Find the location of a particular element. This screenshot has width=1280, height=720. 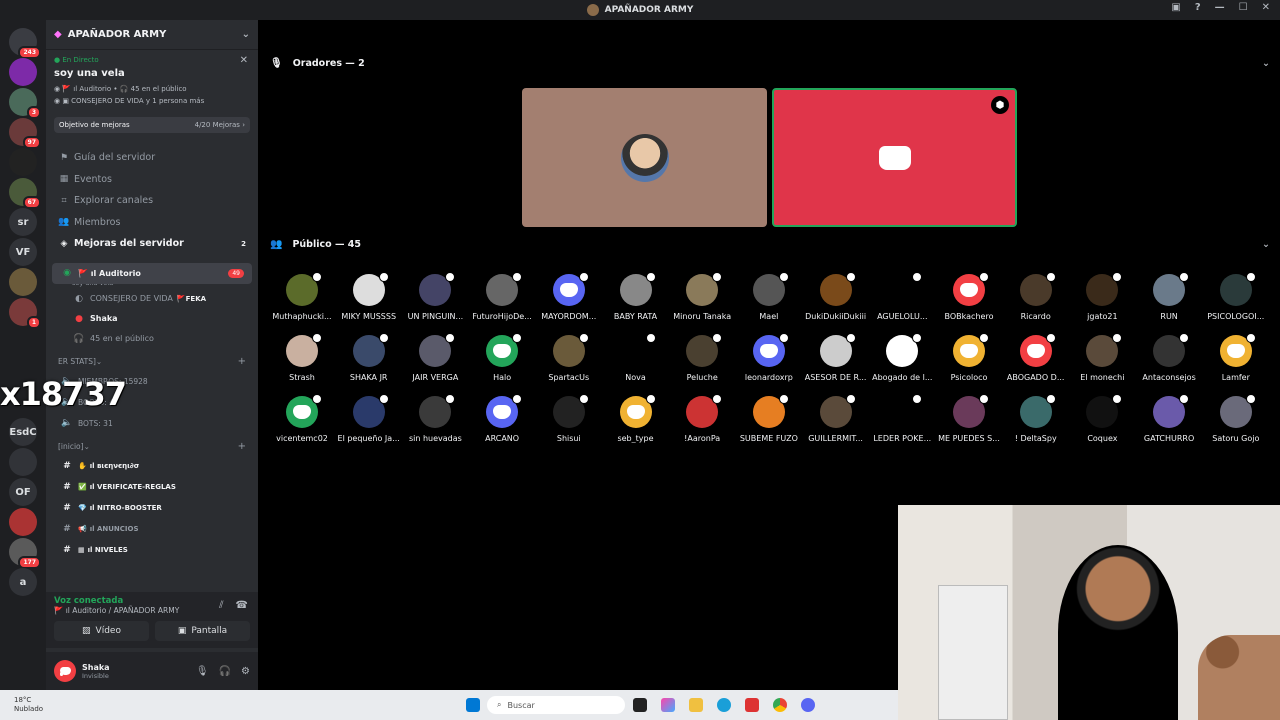

nav-item: 👥 Miembros is located at coordinates (152, 223).